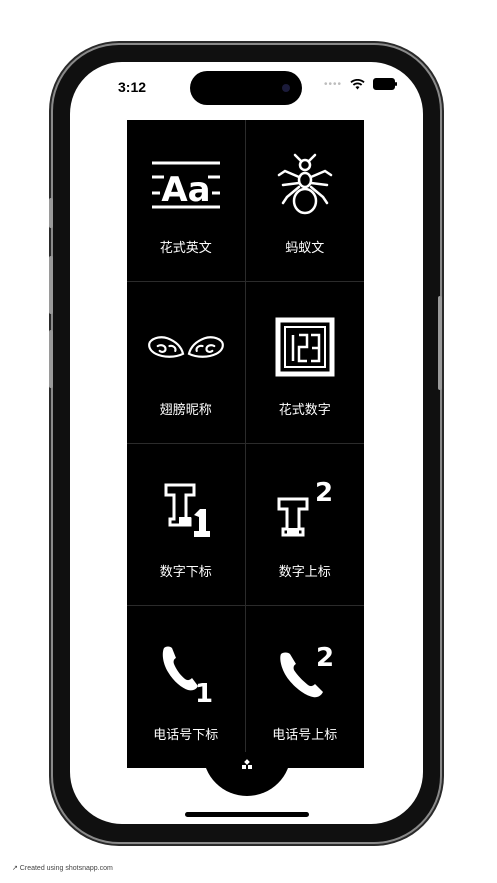 This screenshot has width=497, height=883. I want to click on tool-wing-nickname: 翅膀昵称, so click(186, 363).